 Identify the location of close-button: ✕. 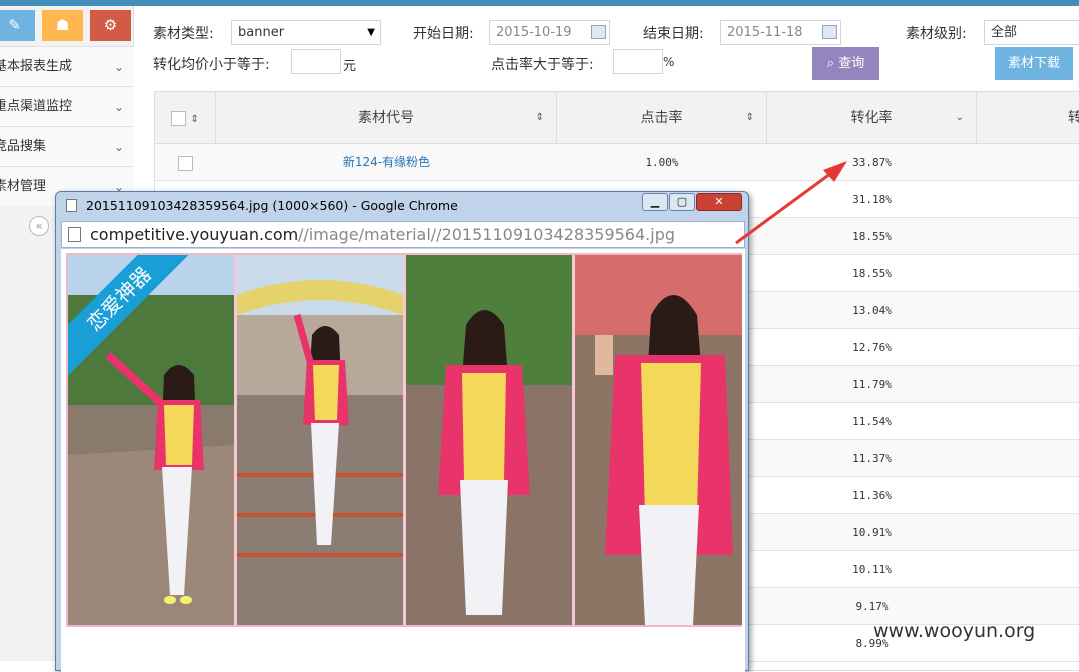
(719, 202).